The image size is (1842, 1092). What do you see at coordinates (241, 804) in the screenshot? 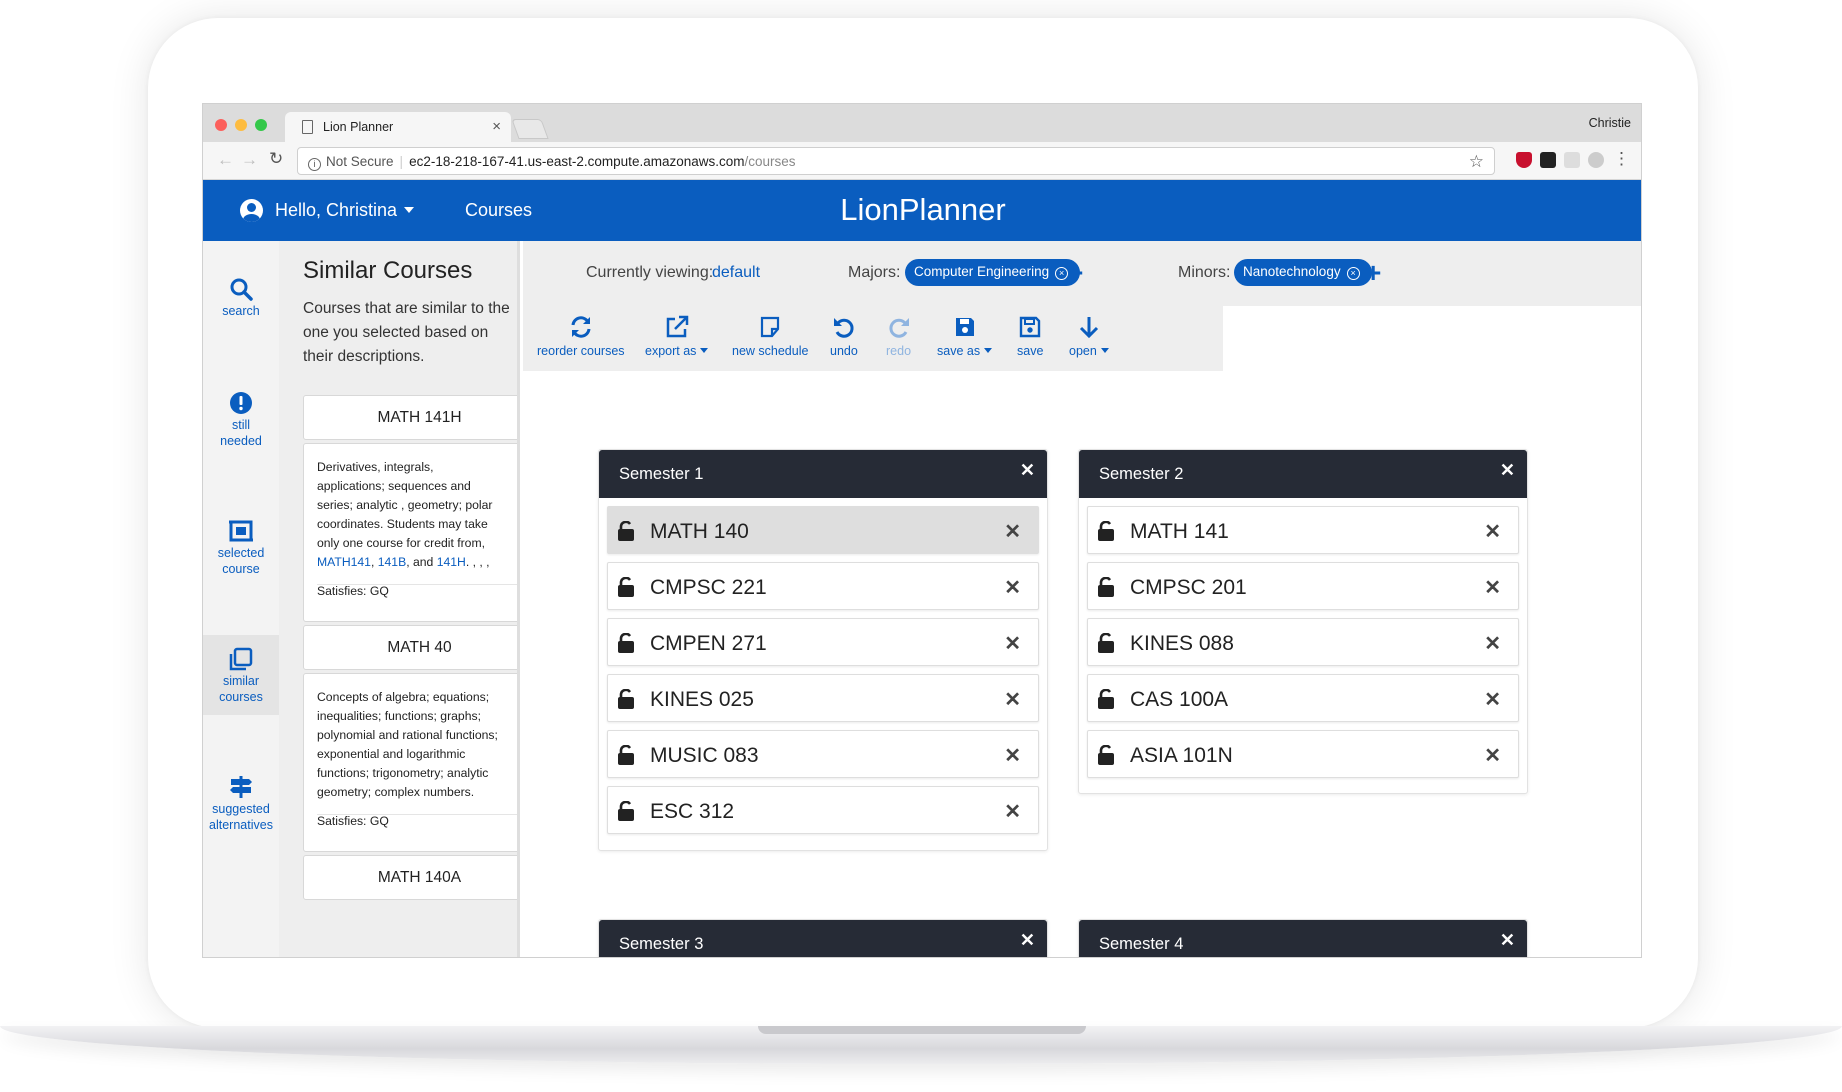
I see `sidebar-item-suggested-alternatives: suggested alternatives` at bounding box center [241, 804].